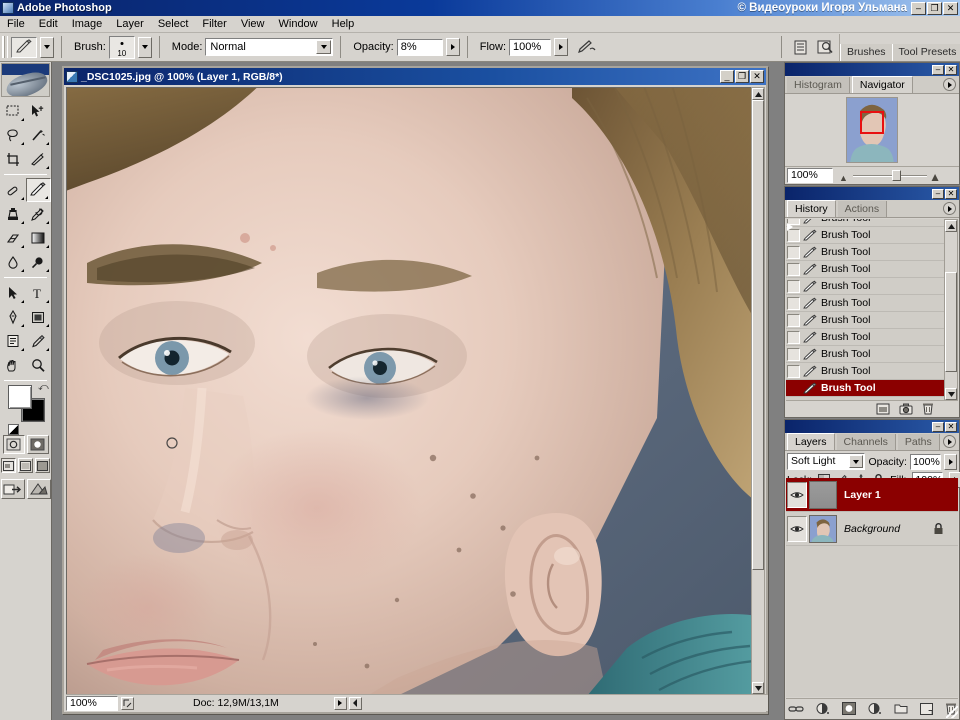  I want to click on tab-paths: Paths, so click(918, 442).